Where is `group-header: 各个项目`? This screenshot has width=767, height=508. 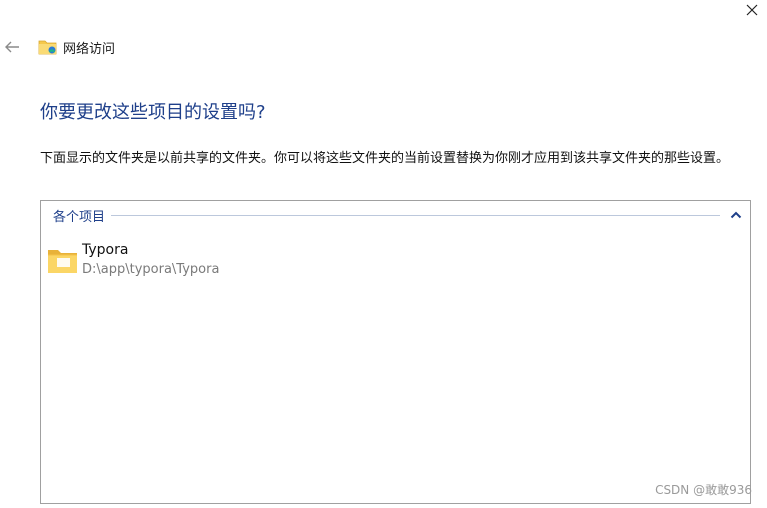
group-header: 各个项目 is located at coordinates (398, 215).